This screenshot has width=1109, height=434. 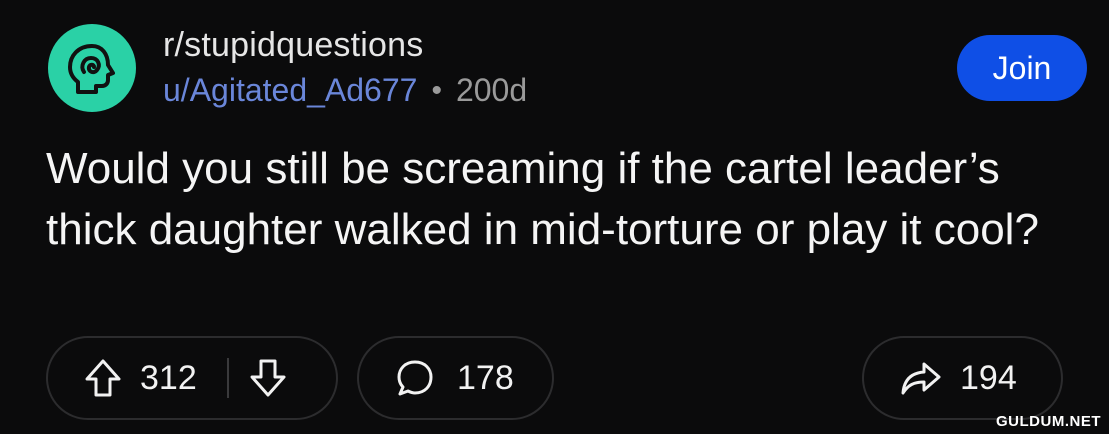 What do you see at coordinates (988, 377) in the screenshot?
I see `share-count: 194` at bounding box center [988, 377].